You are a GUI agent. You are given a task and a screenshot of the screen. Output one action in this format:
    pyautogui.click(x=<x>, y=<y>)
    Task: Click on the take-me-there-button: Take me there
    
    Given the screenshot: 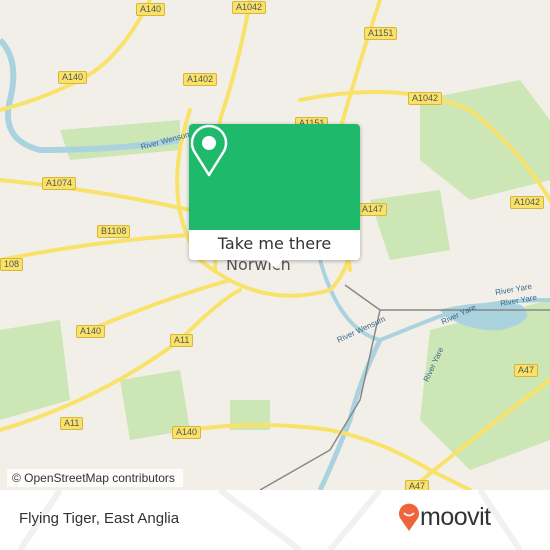 What is the action you would take?
    pyautogui.click(x=274, y=245)
    